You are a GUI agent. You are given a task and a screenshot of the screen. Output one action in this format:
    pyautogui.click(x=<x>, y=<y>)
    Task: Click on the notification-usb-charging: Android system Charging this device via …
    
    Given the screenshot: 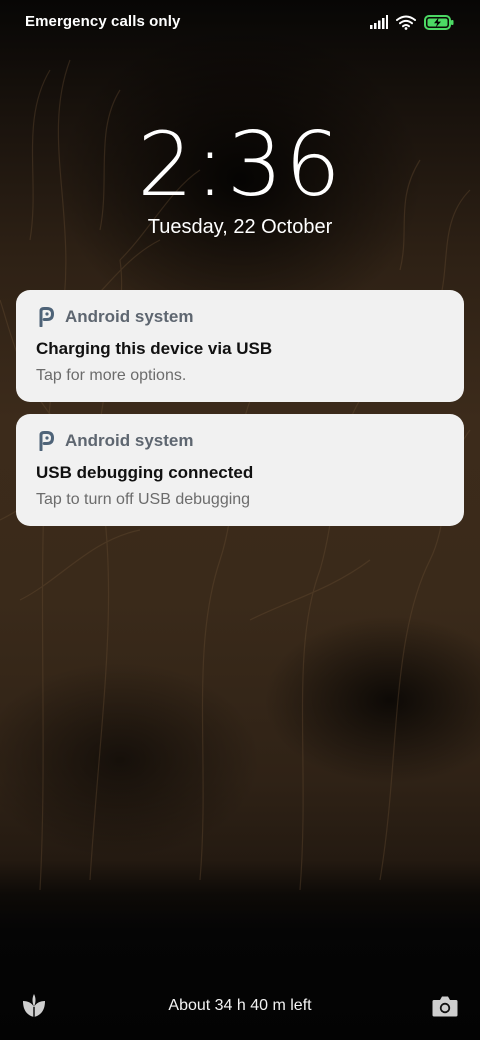 What is the action you would take?
    pyautogui.click(x=240, y=346)
    